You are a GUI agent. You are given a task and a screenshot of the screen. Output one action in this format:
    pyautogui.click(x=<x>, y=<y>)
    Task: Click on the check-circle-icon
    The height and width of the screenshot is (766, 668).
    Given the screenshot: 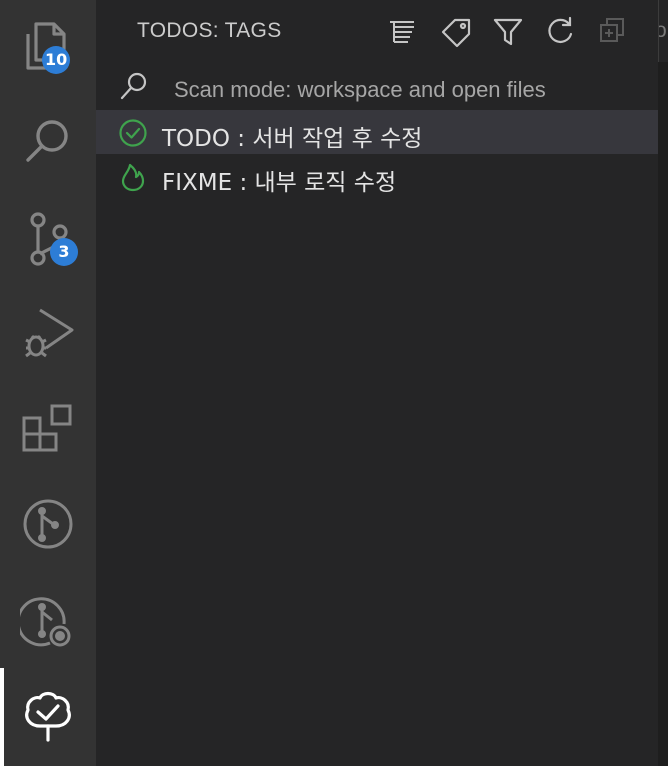 What is the action you would take?
    pyautogui.click(x=133, y=133)
    